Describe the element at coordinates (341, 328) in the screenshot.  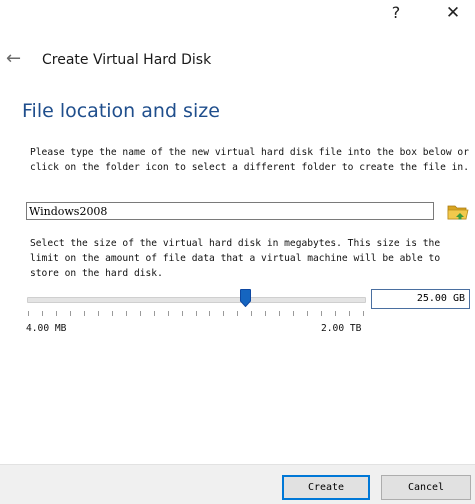
I see `range-max-label: 2.00 TB` at that location.